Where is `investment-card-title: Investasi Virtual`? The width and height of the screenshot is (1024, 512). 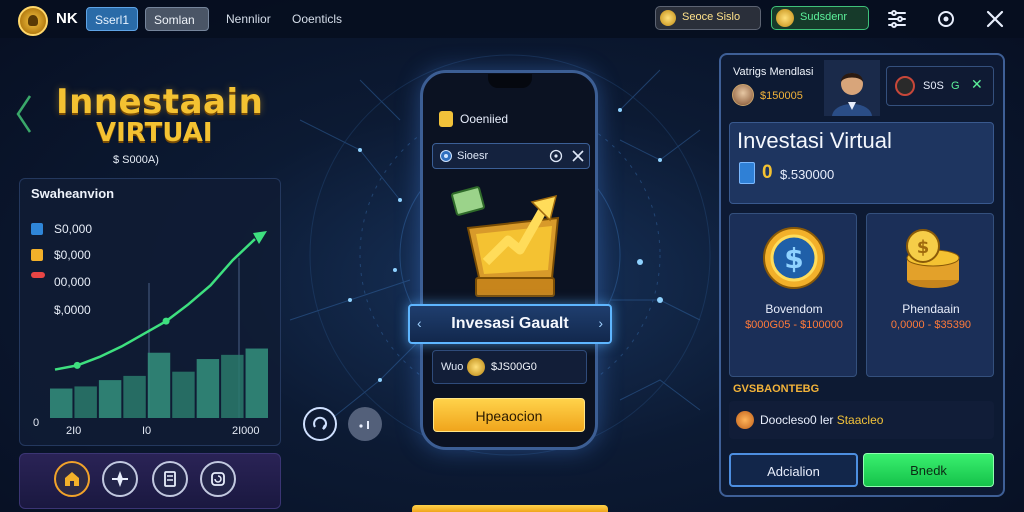
investment-card-title: Investasi Virtual is located at coordinates (814, 140).